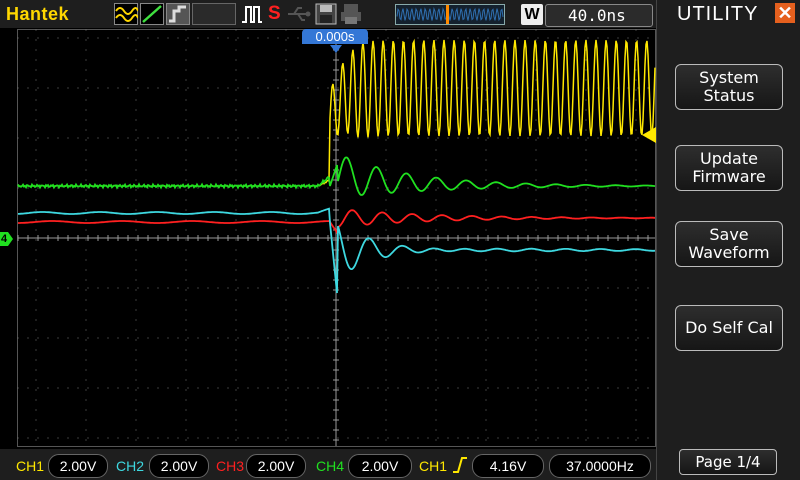  I want to click on system-status-button: System Status, so click(729, 87).